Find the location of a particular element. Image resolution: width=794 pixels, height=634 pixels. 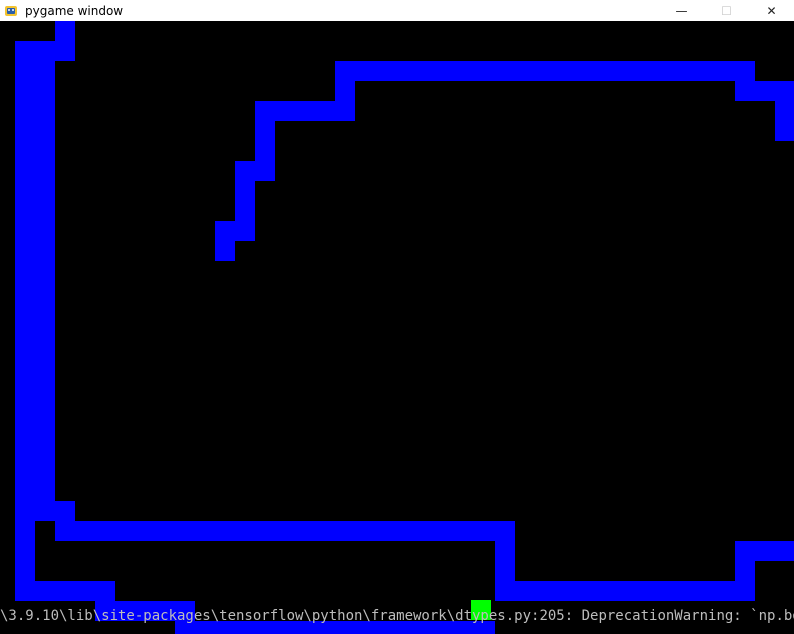

close-button: ✕ is located at coordinates (771, 10).